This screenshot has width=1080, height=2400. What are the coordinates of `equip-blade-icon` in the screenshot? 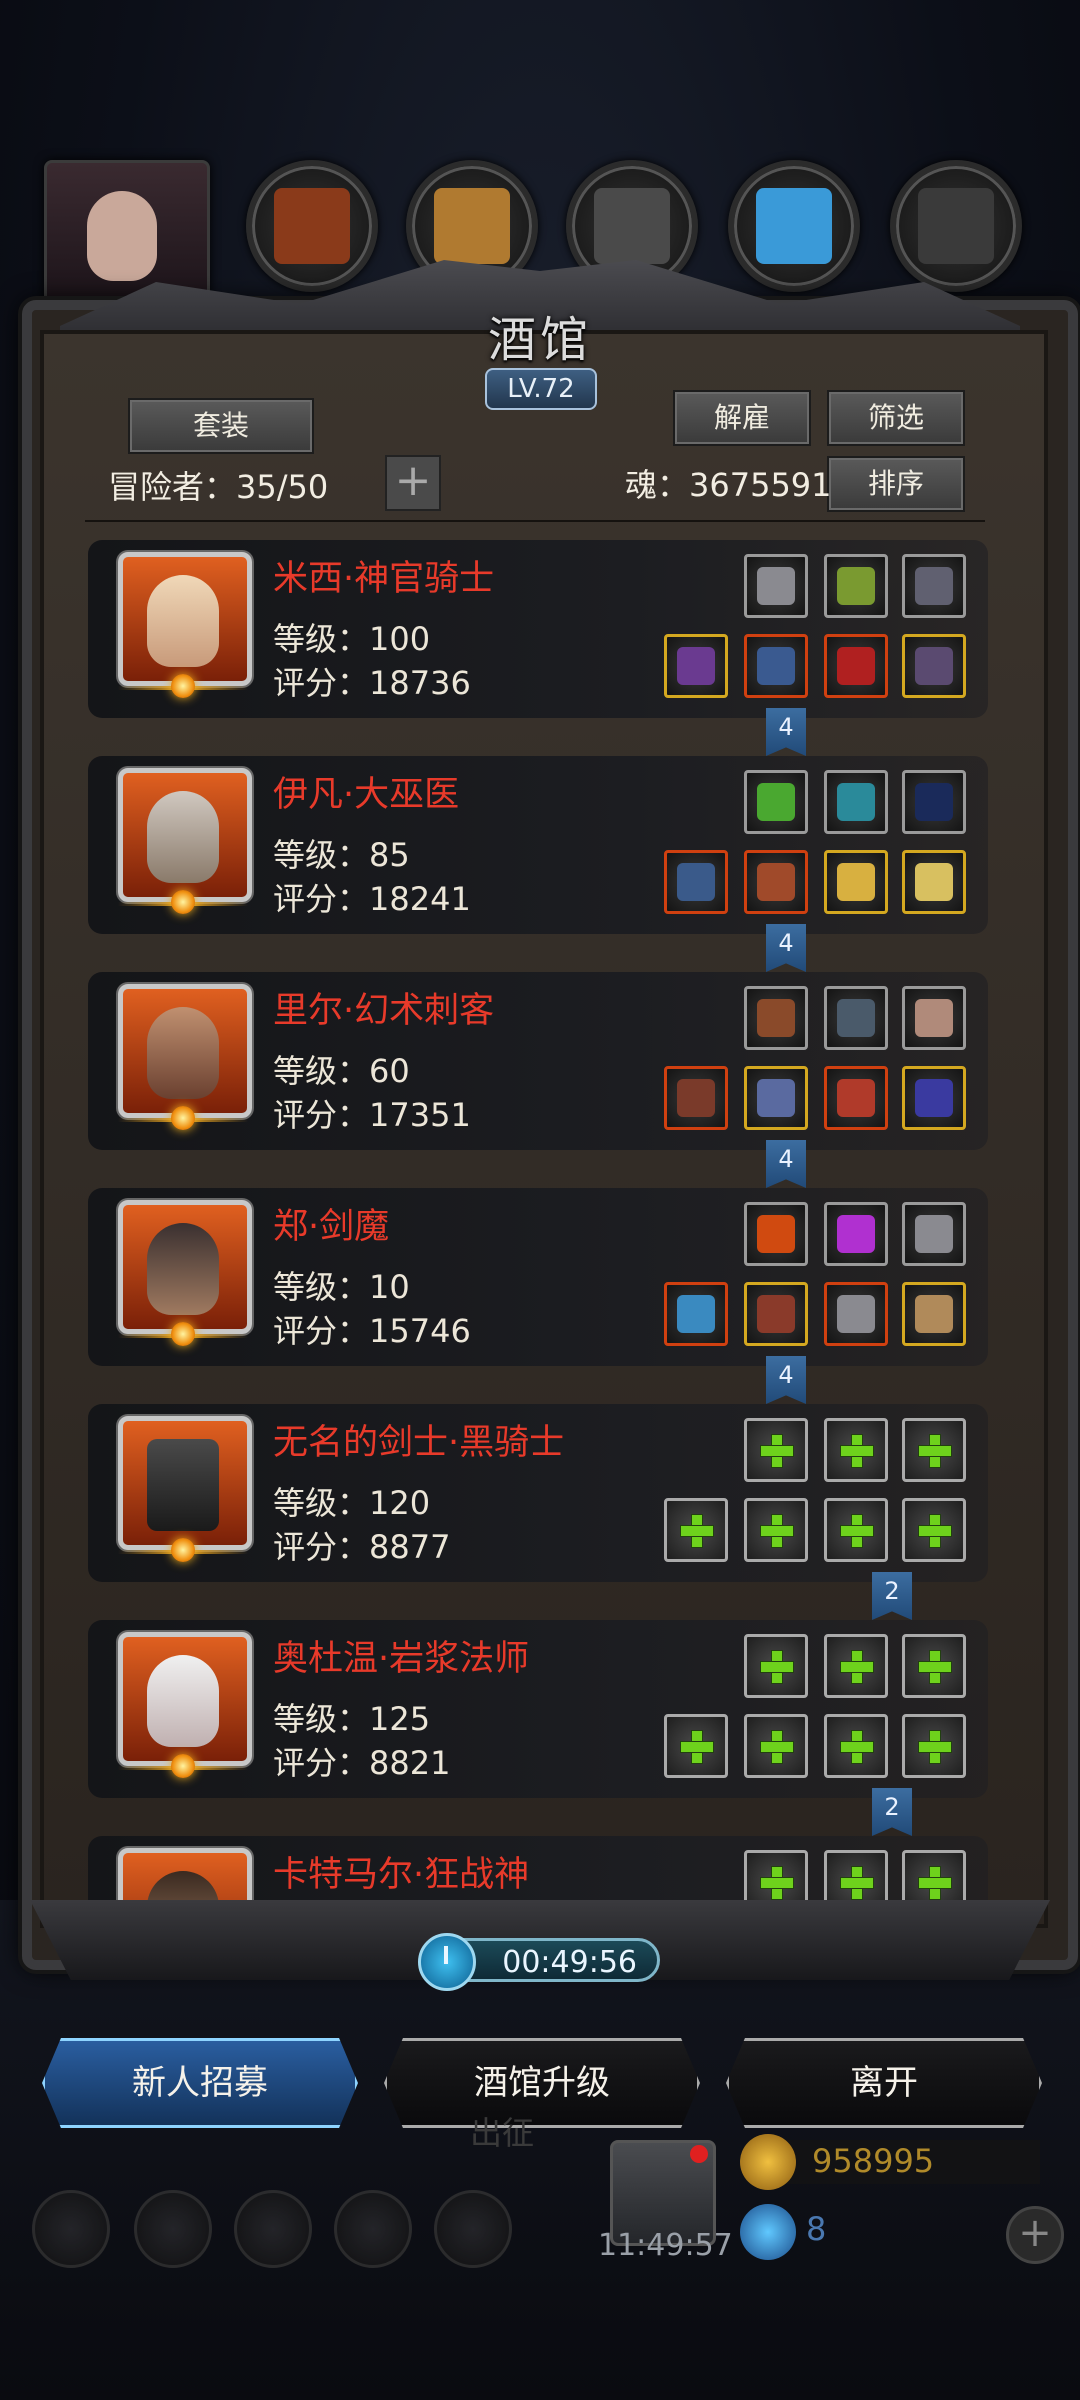 It's located at (696, 1314).